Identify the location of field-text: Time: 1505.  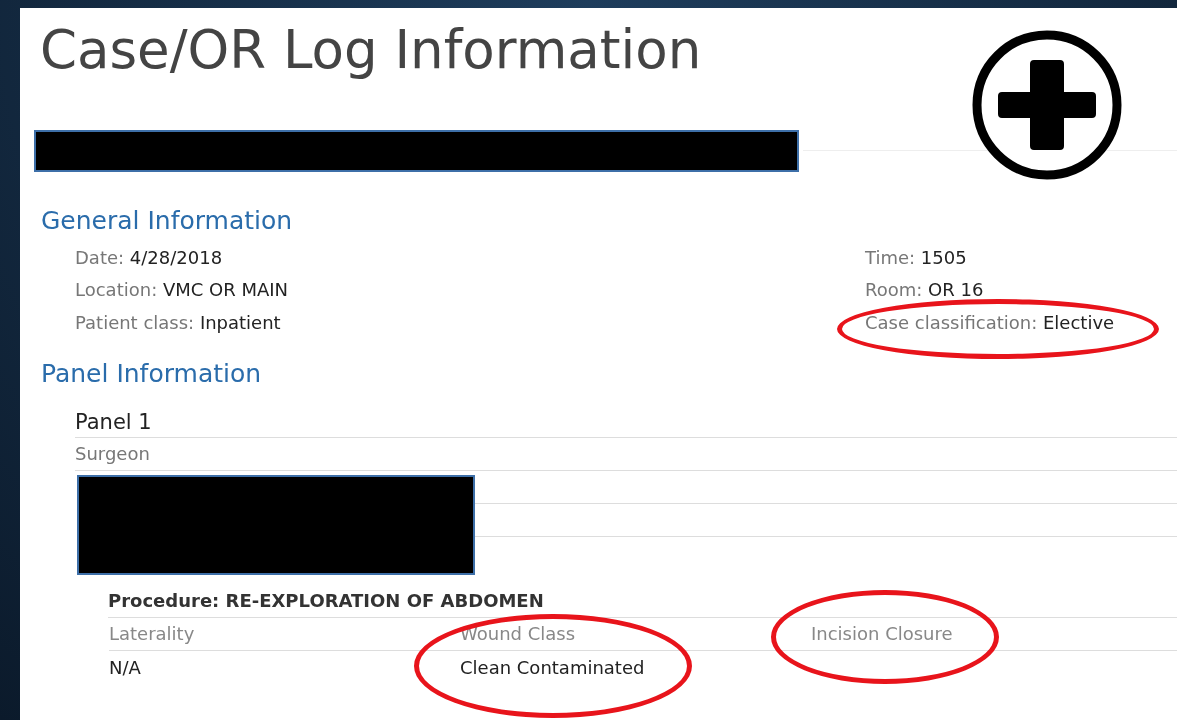
(916, 257).